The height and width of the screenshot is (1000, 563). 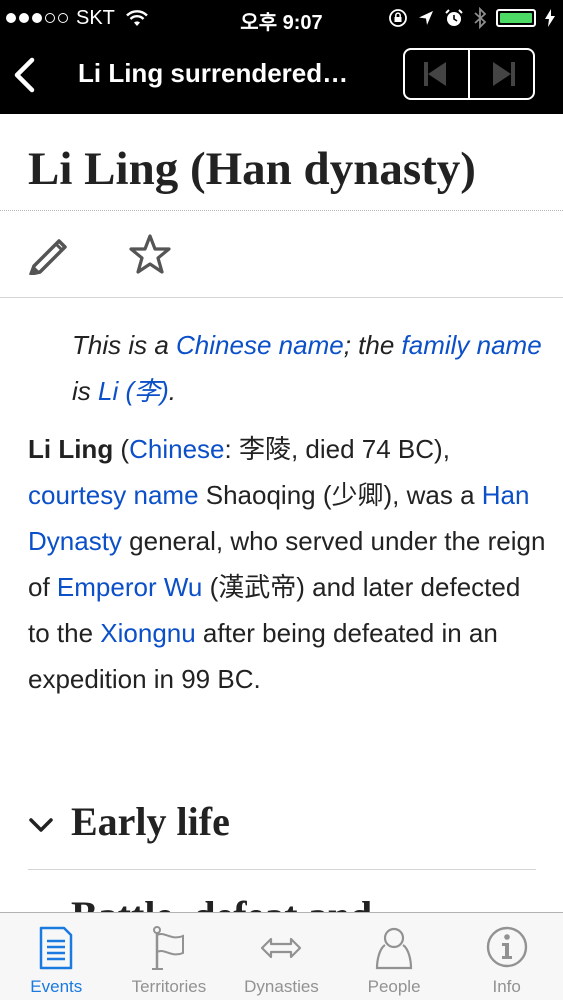 I want to click on rotation-lock-icon, so click(x=398, y=18).